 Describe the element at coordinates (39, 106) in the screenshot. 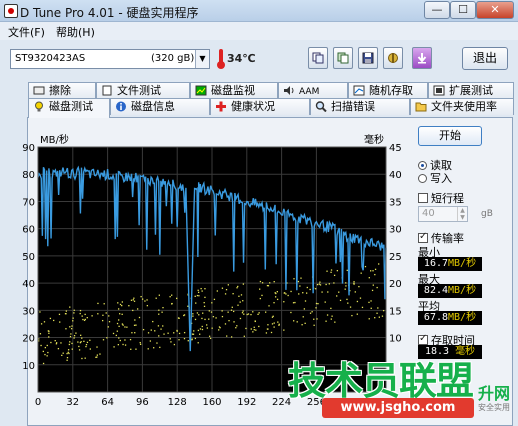

I see `lightbulb-icon` at that location.